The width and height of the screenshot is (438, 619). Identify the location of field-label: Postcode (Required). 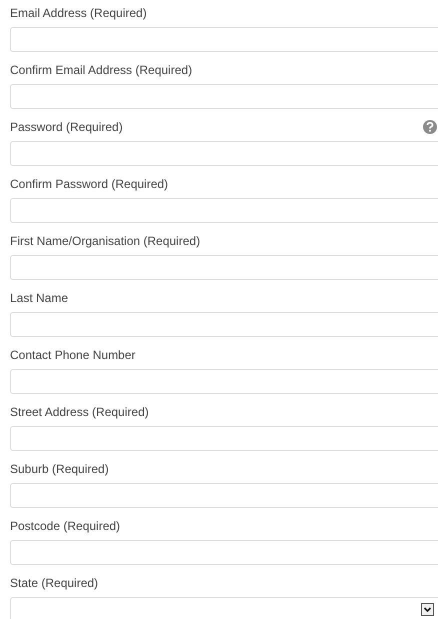
(65, 526).